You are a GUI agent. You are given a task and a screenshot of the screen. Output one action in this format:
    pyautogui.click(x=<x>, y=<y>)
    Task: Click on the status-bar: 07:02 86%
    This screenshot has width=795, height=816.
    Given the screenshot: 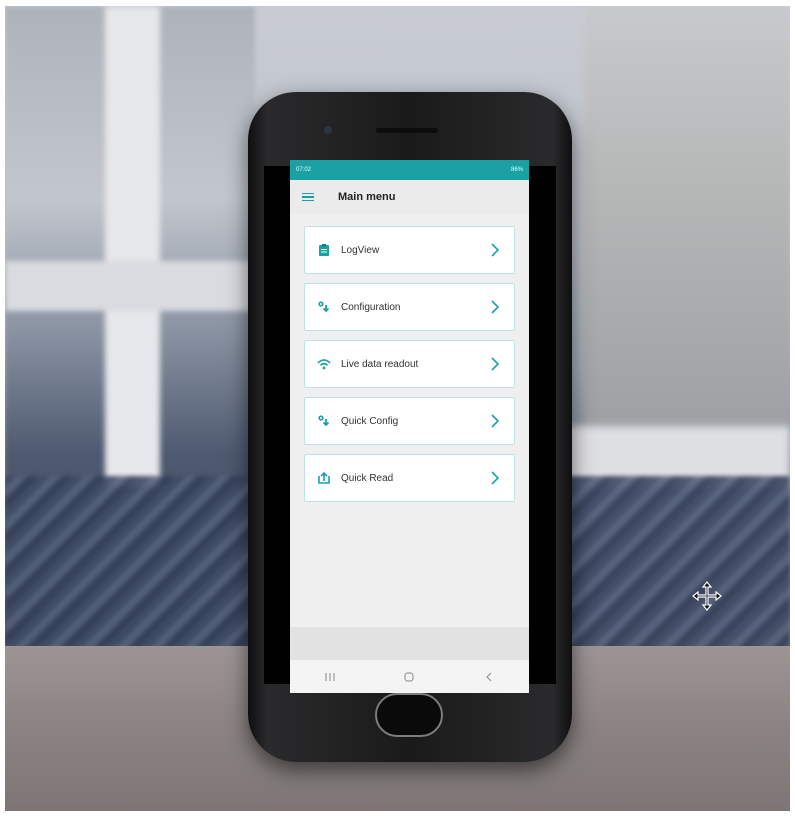 What is the action you would take?
    pyautogui.click(x=409, y=170)
    